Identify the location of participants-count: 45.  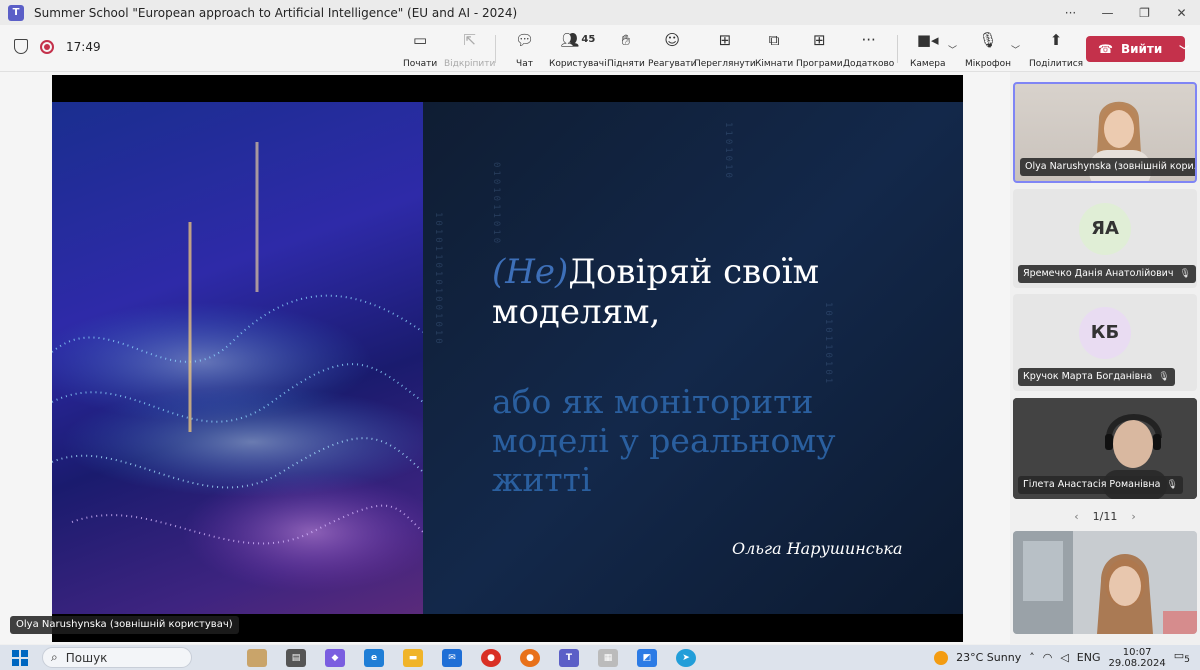
(588, 39).